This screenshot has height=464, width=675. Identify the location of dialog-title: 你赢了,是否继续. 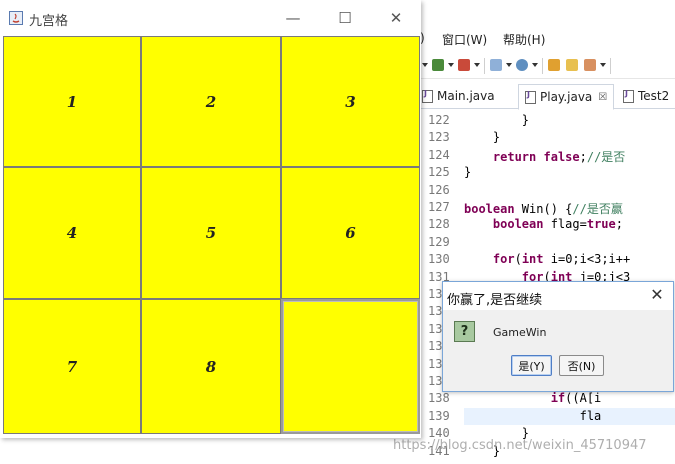
(495, 300).